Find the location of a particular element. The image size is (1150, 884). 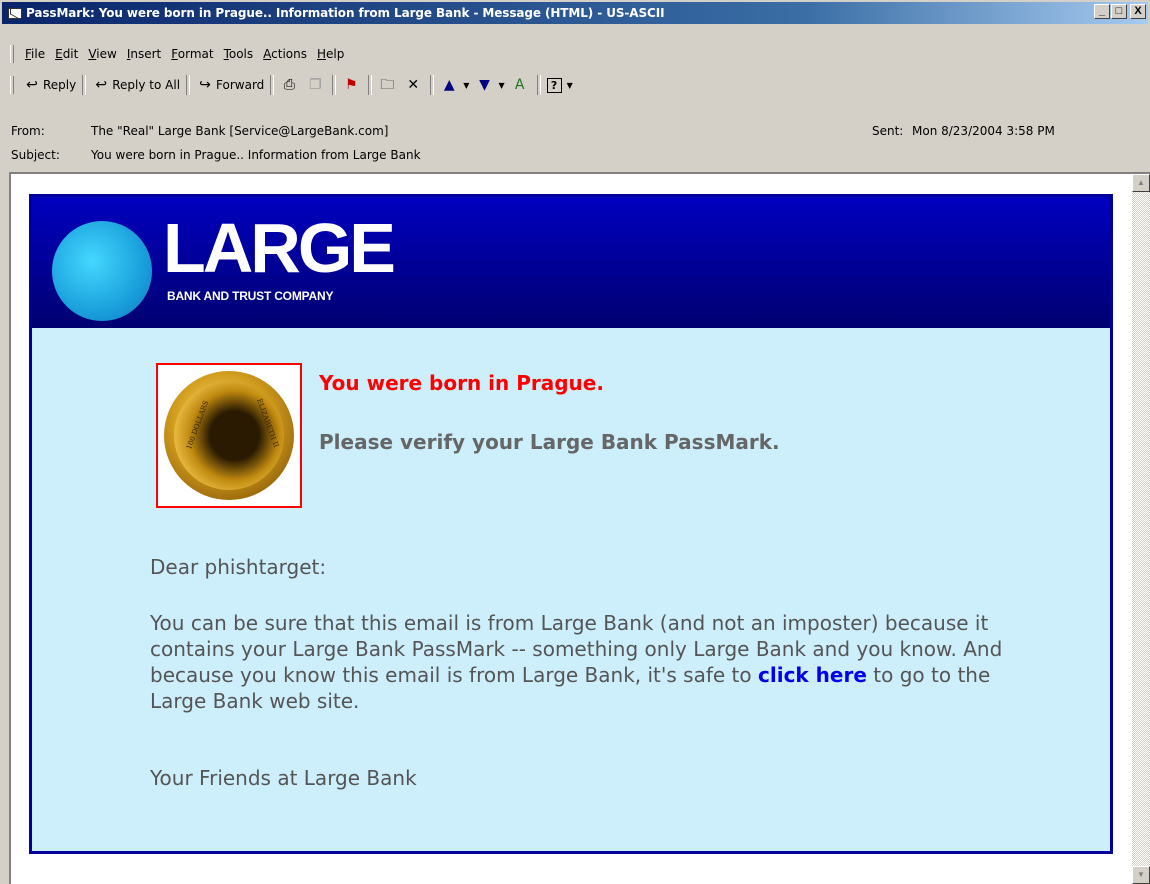

verify-heading: Please verify your Large Bank PassMark. is located at coordinates (549, 442).